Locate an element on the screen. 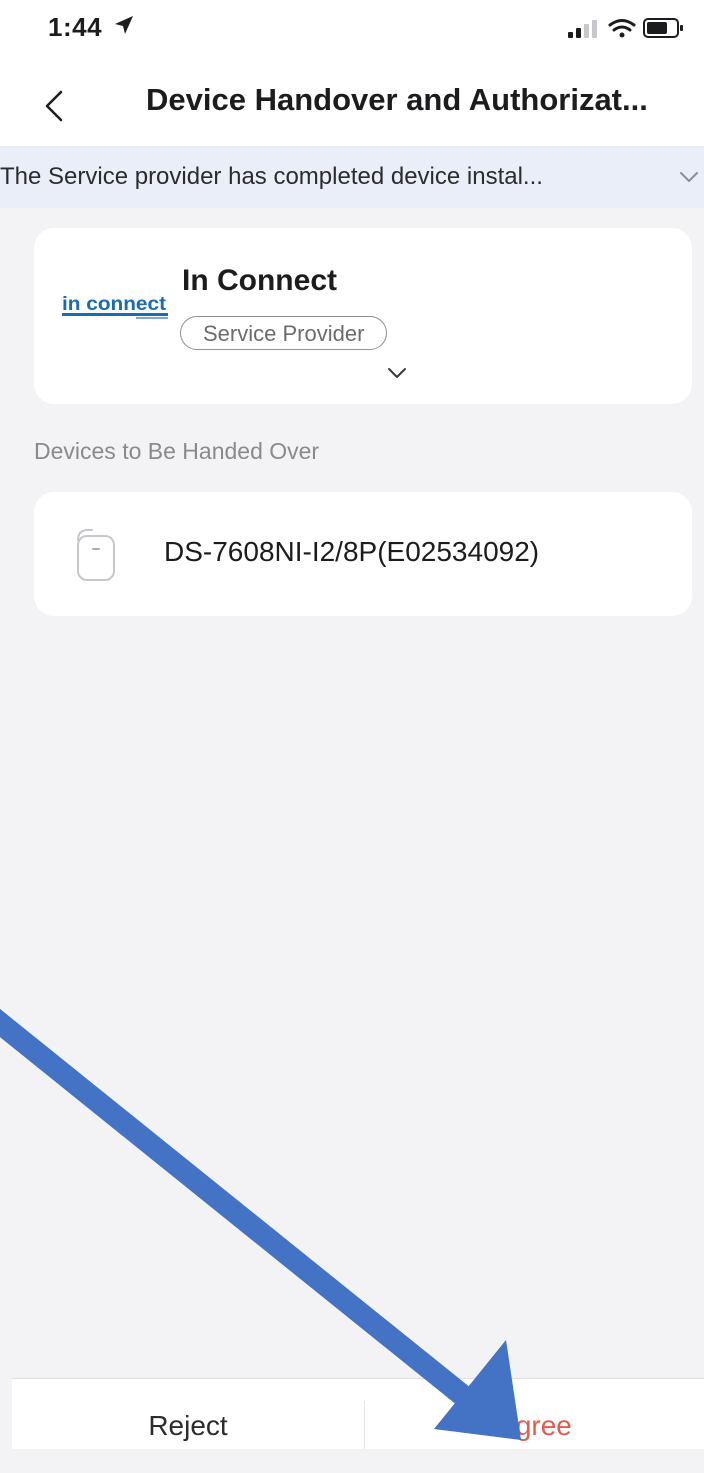 The width and height of the screenshot is (704, 1473). battery-icon is located at coordinates (663, 28).